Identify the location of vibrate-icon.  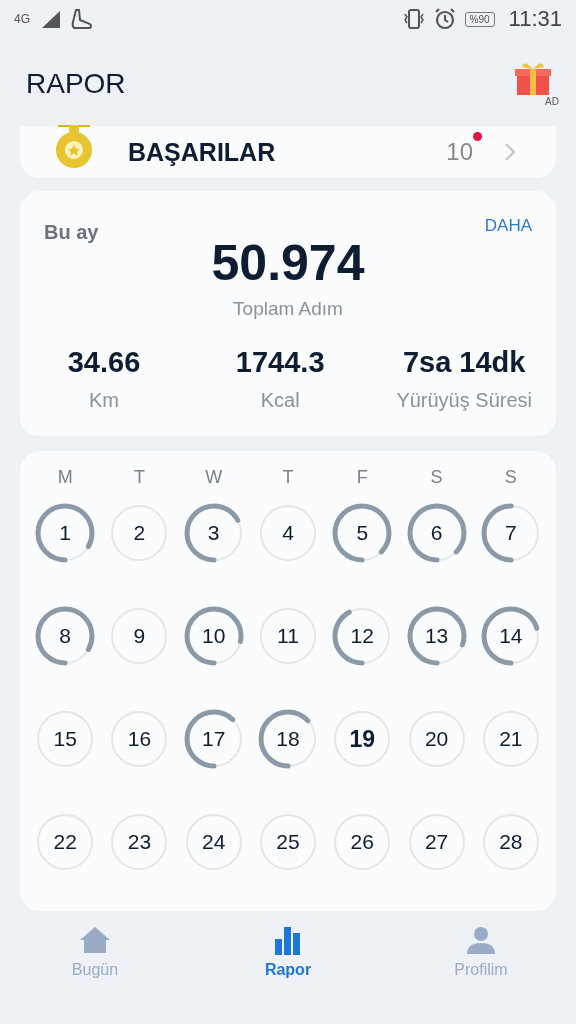
(413, 19).